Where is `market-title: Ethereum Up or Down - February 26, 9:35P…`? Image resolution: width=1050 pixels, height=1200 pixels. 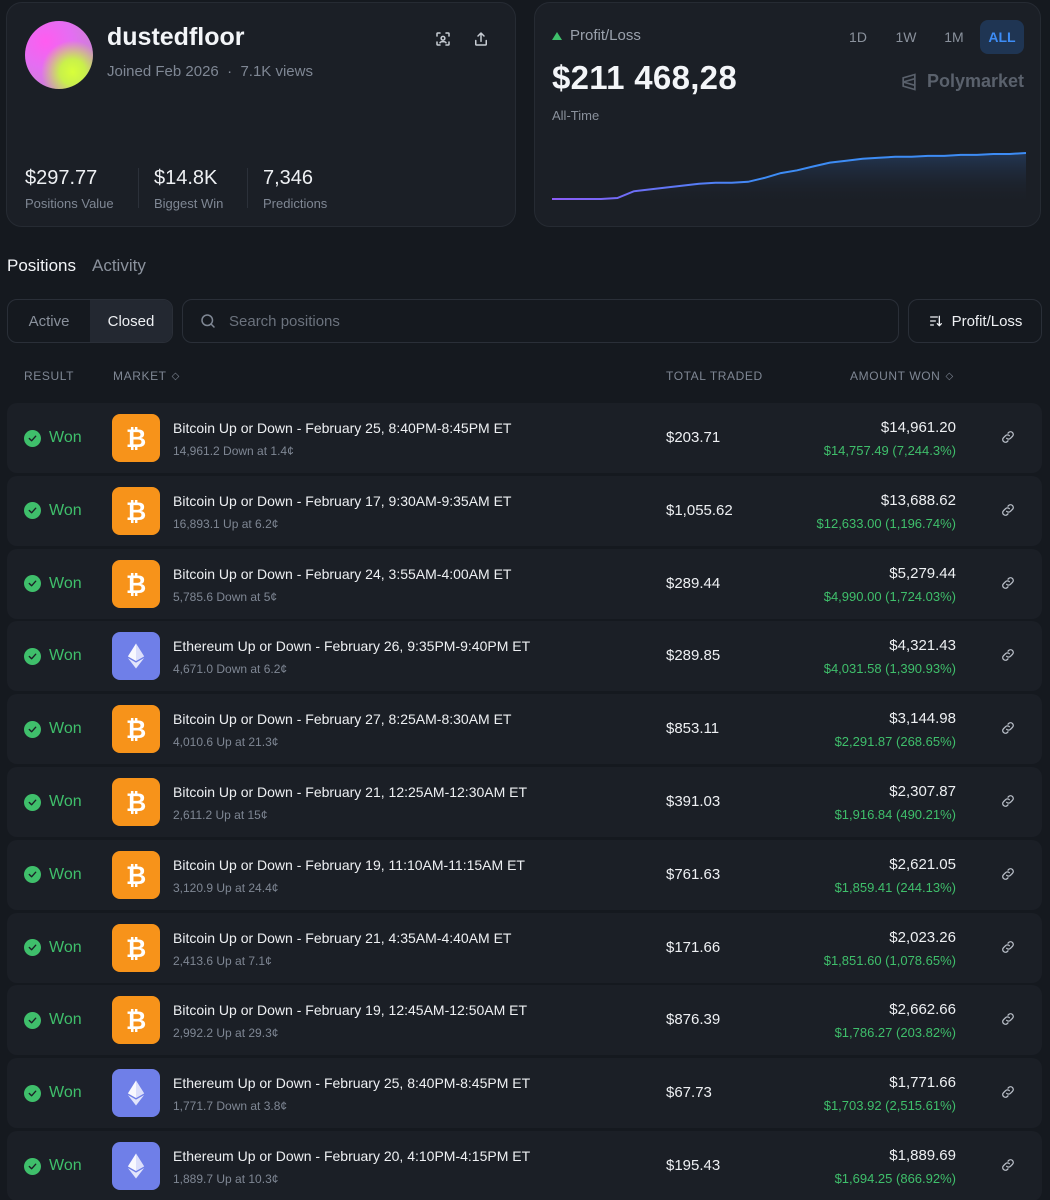
market-title: Ethereum Up or Down - February 26, 9:35P… is located at coordinates (351, 646).